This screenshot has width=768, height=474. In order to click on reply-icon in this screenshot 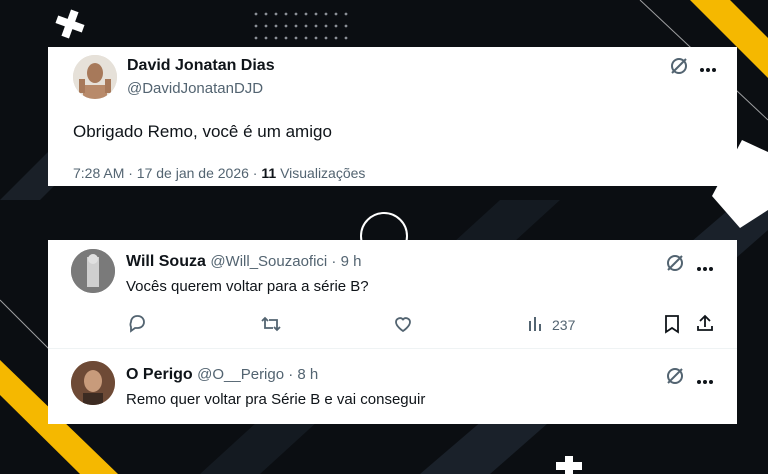, I will do `click(137, 323)`.